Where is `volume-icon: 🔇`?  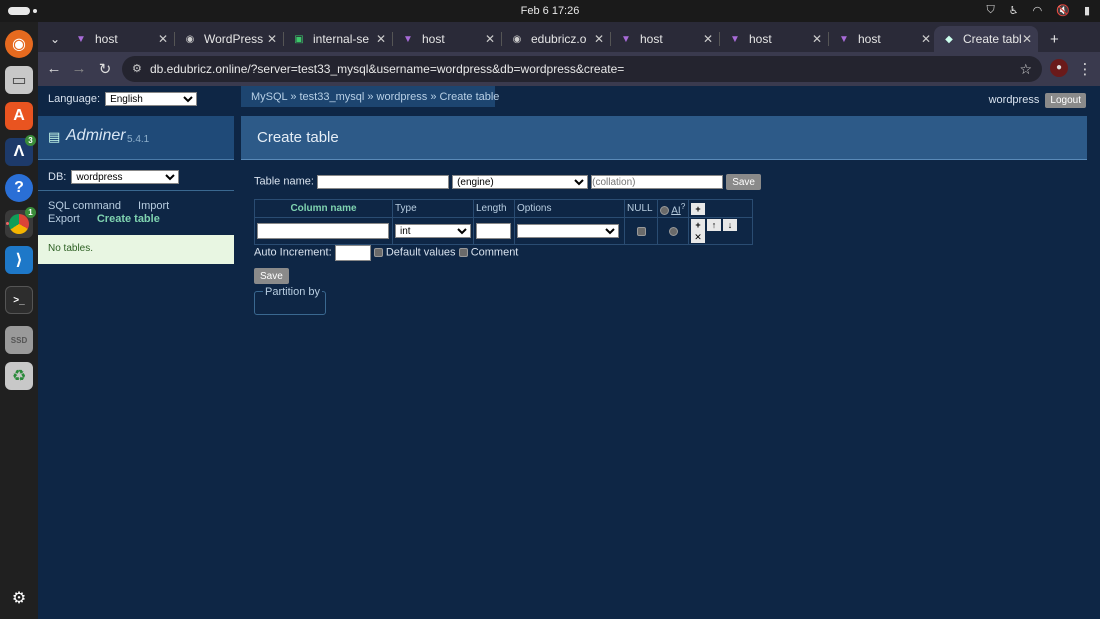
volume-icon: 🔇 is located at coordinates (1063, 10).